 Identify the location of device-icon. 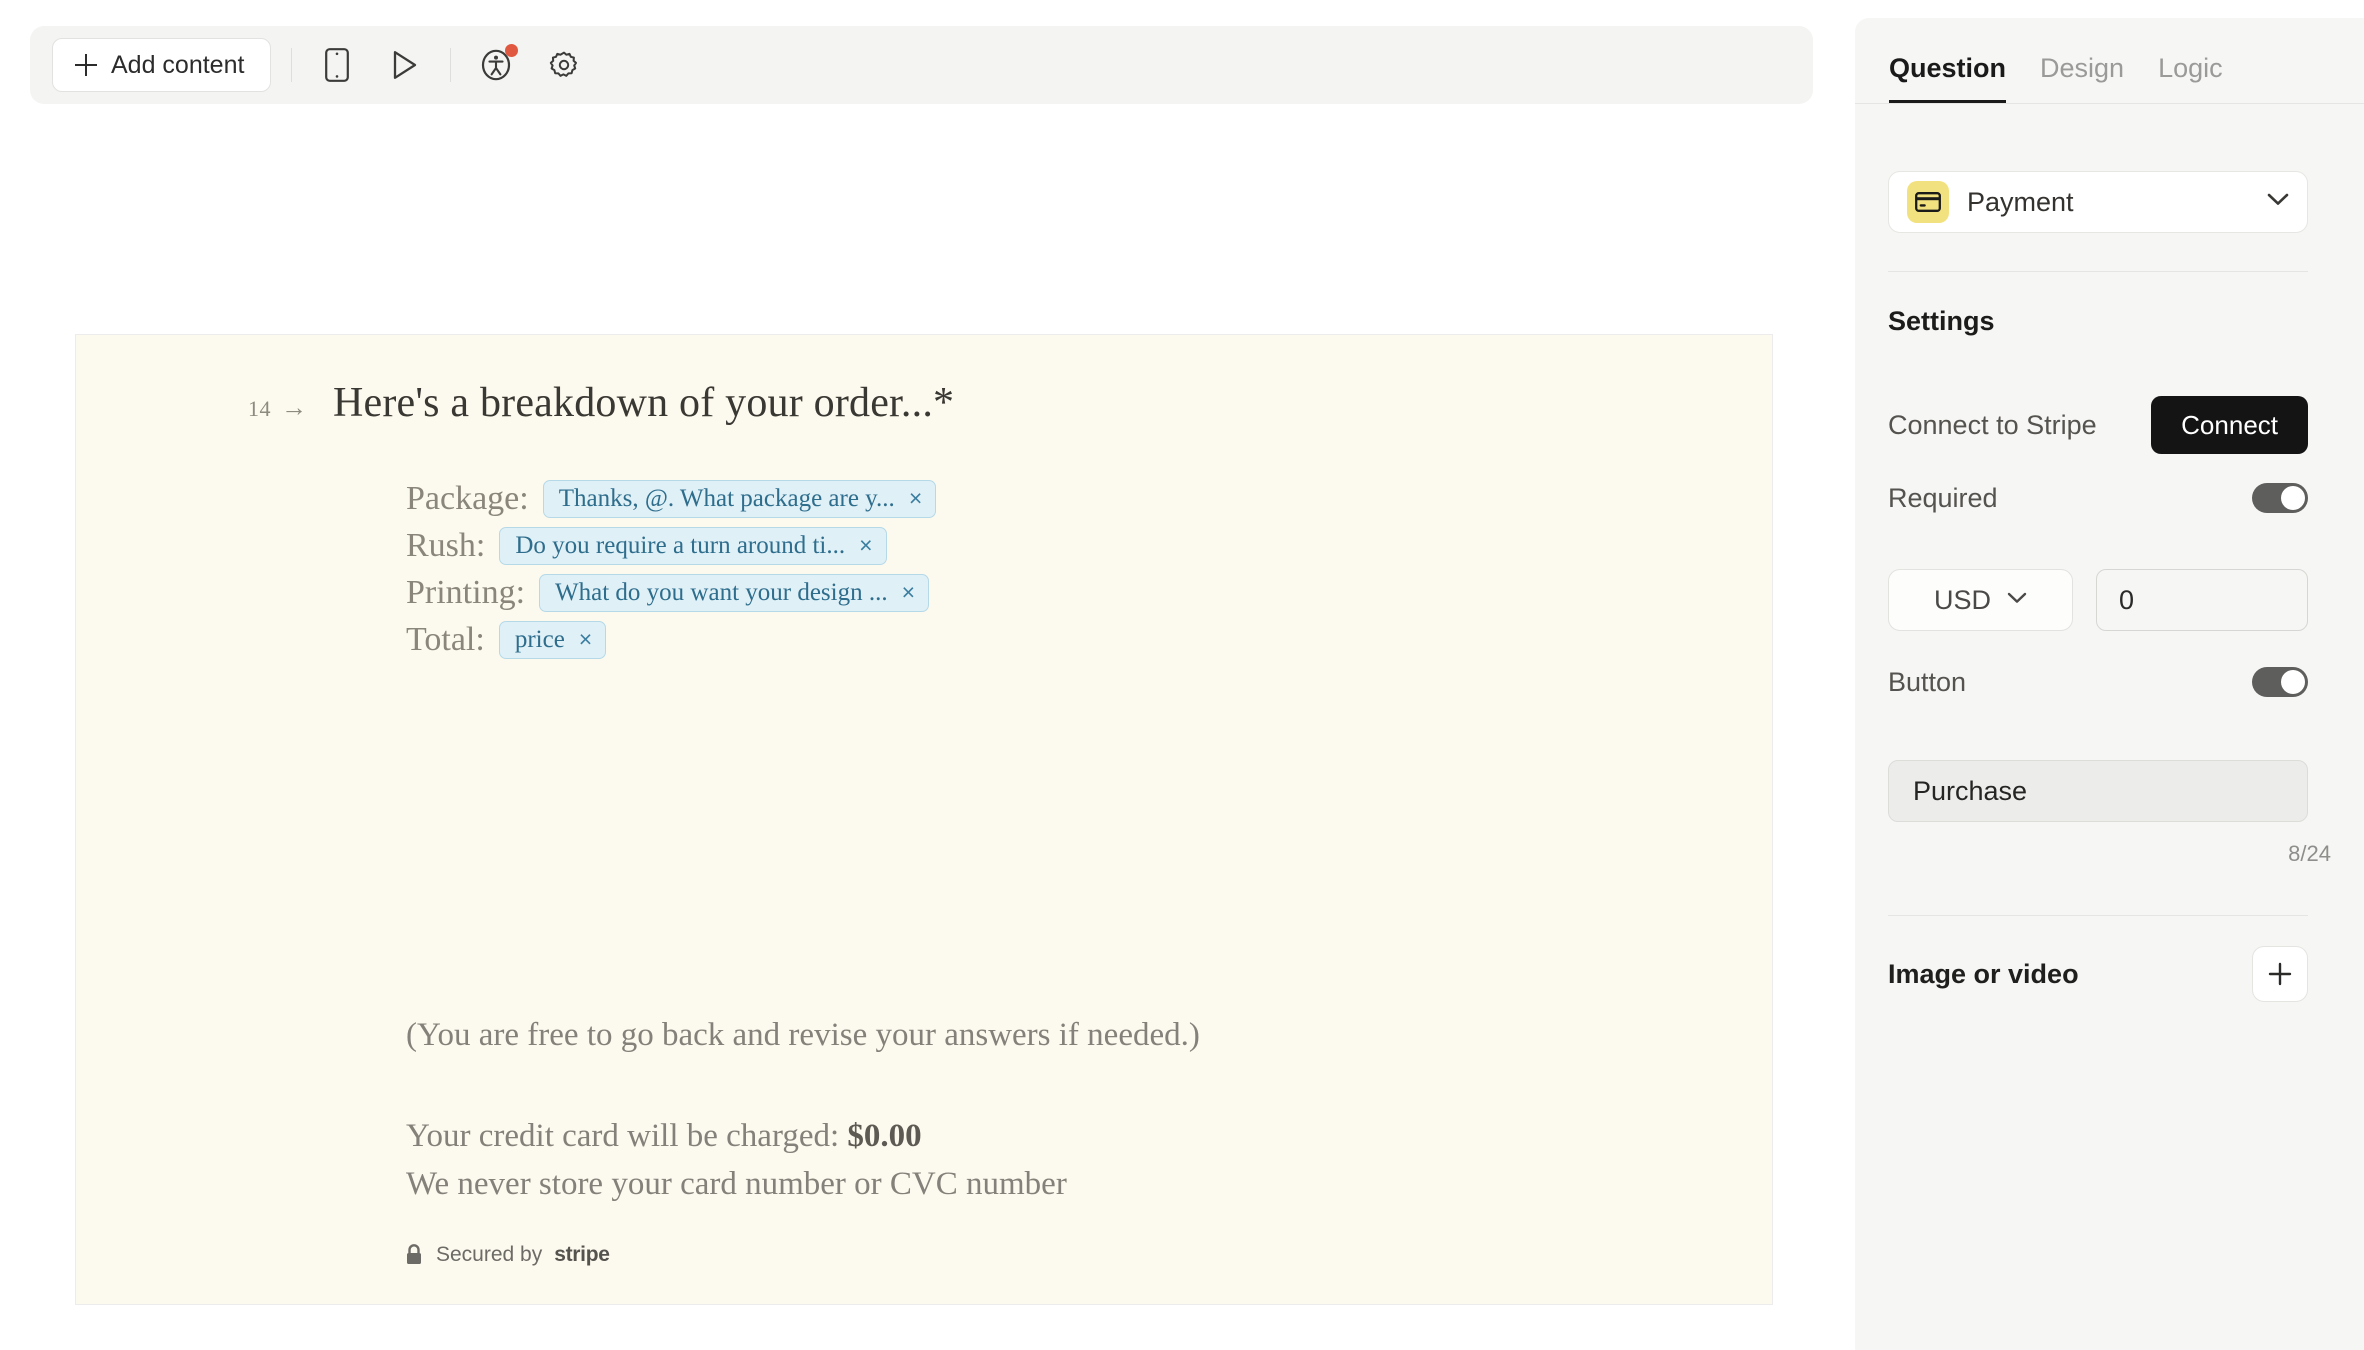
(337, 65).